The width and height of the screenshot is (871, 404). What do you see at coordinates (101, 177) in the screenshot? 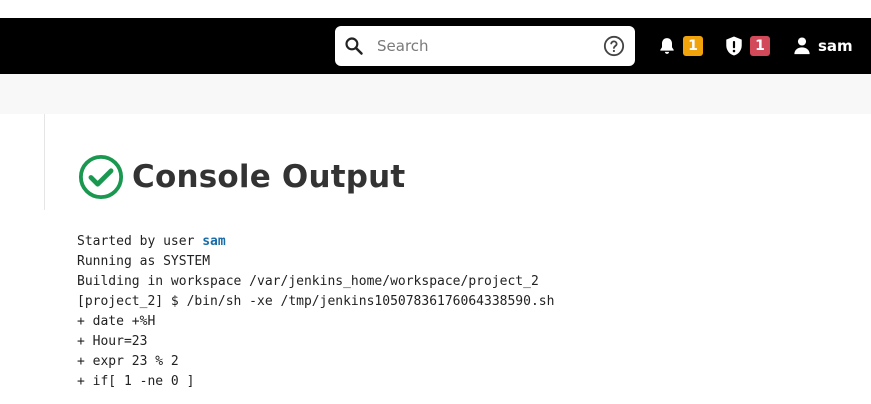
I see `success-check-icon` at bounding box center [101, 177].